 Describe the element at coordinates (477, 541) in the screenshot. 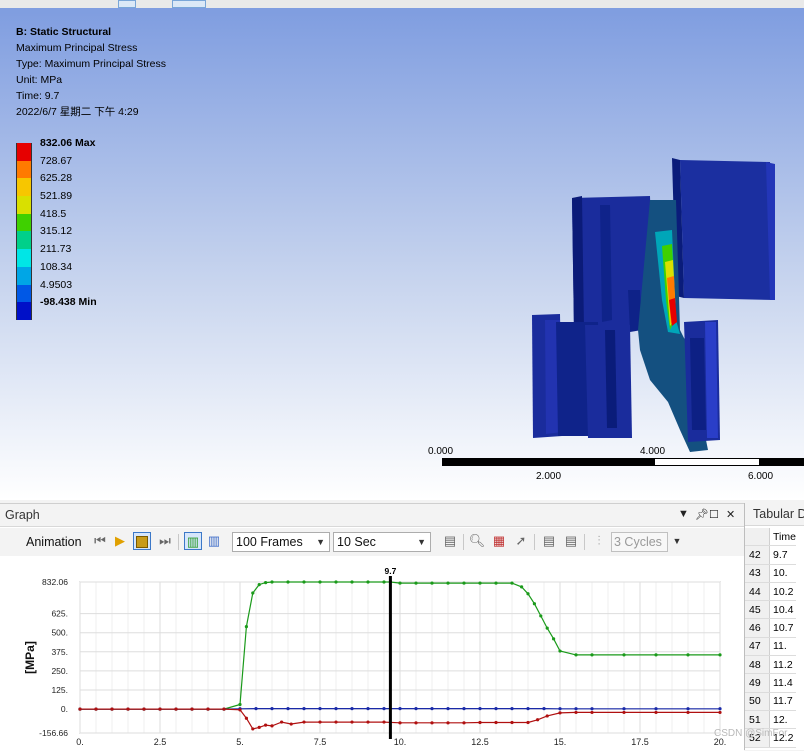

I see `zoom-to-fit-icon: 🔍︎` at that location.